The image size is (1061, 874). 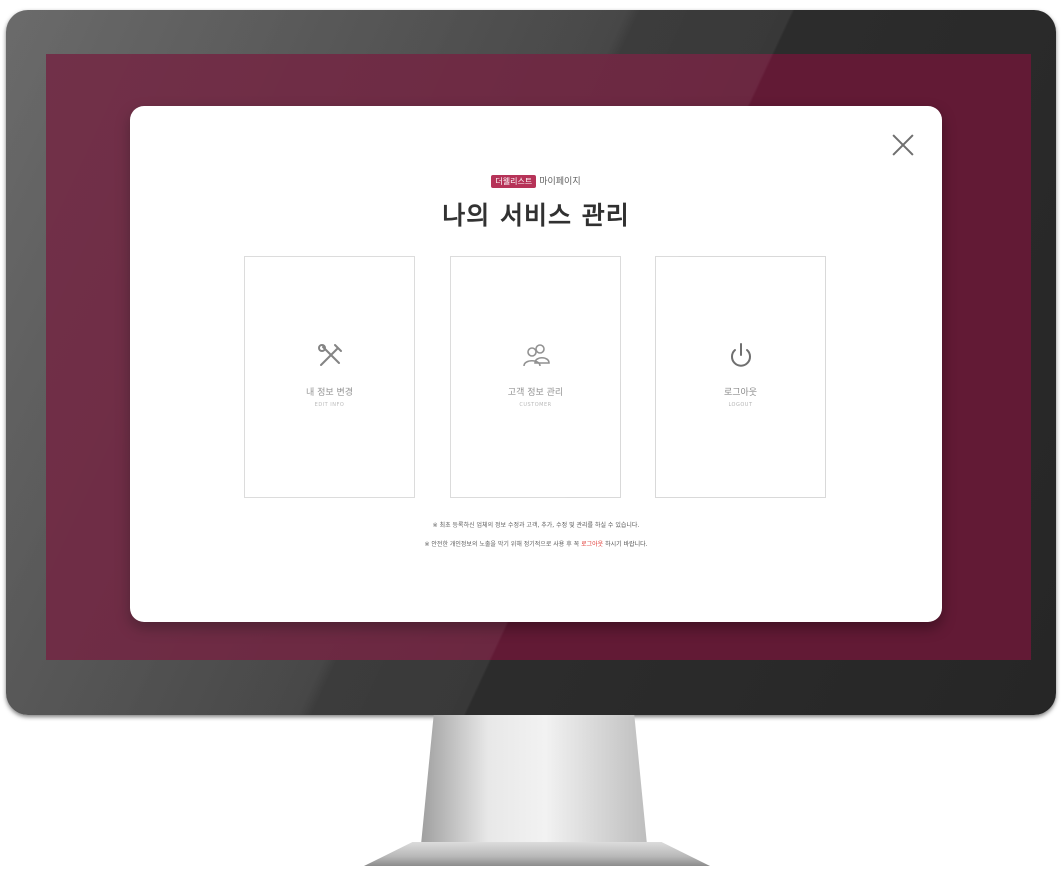 I want to click on card-sublabel: LOGOUT, so click(x=740, y=405).